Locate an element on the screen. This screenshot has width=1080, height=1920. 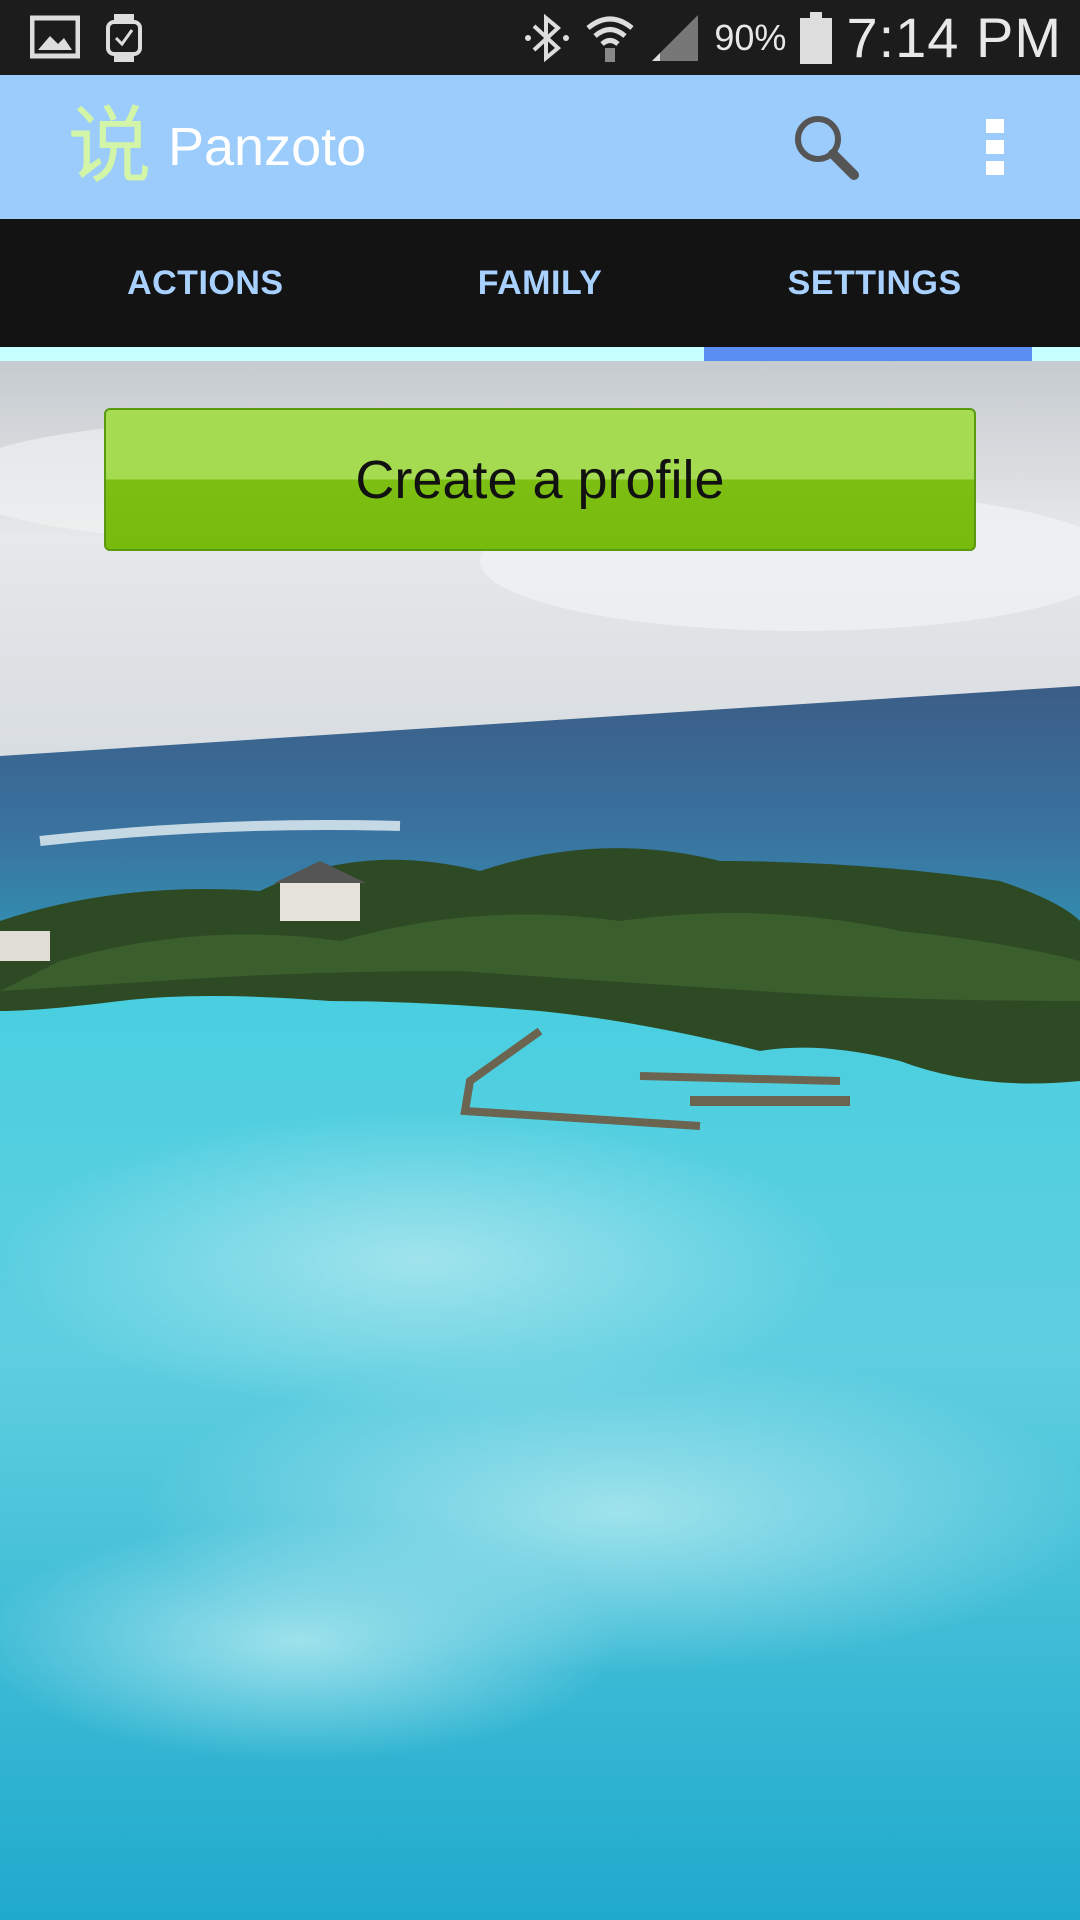
bluetooth-icon is located at coordinates (547, 37).